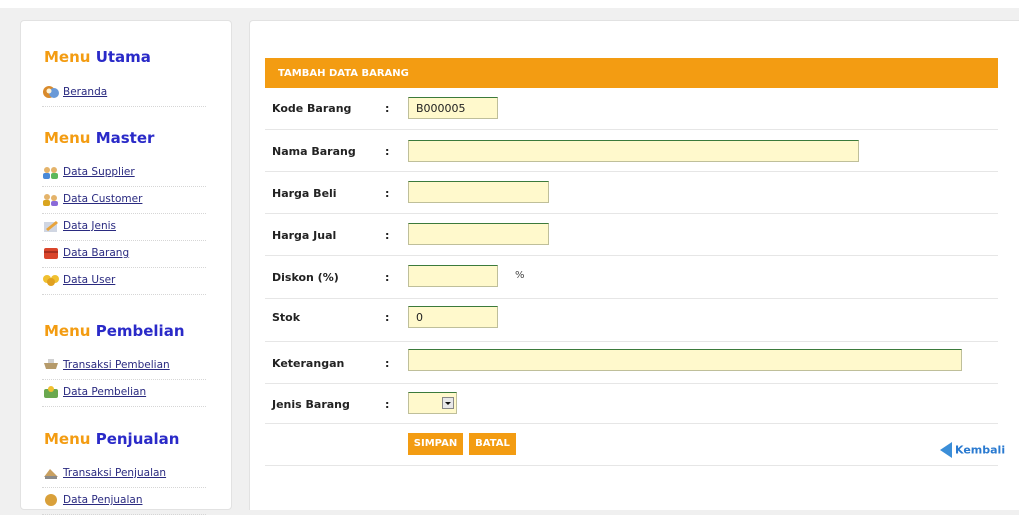 The width and height of the screenshot is (1019, 515). I want to click on menu-title-master: Menu Master, so click(99, 138).